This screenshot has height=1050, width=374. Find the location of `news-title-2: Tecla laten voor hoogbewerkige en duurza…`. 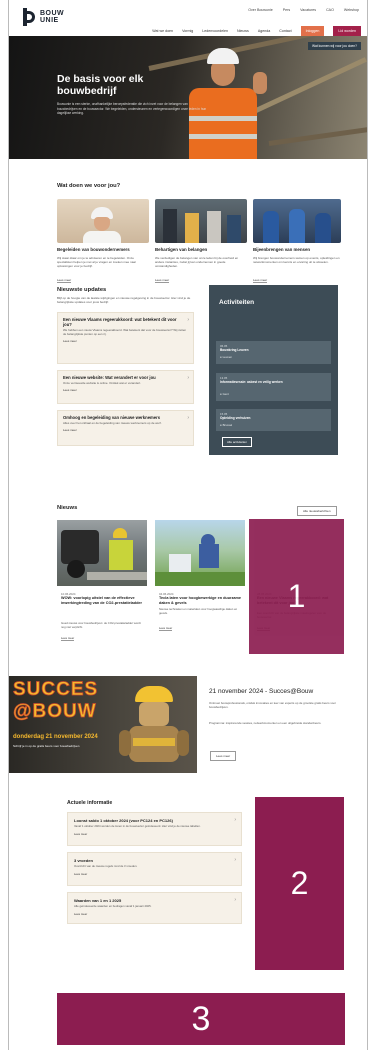

news-title-2: Tecla laten voor hoogbewerkige en duurza… is located at coordinates (200, 600).